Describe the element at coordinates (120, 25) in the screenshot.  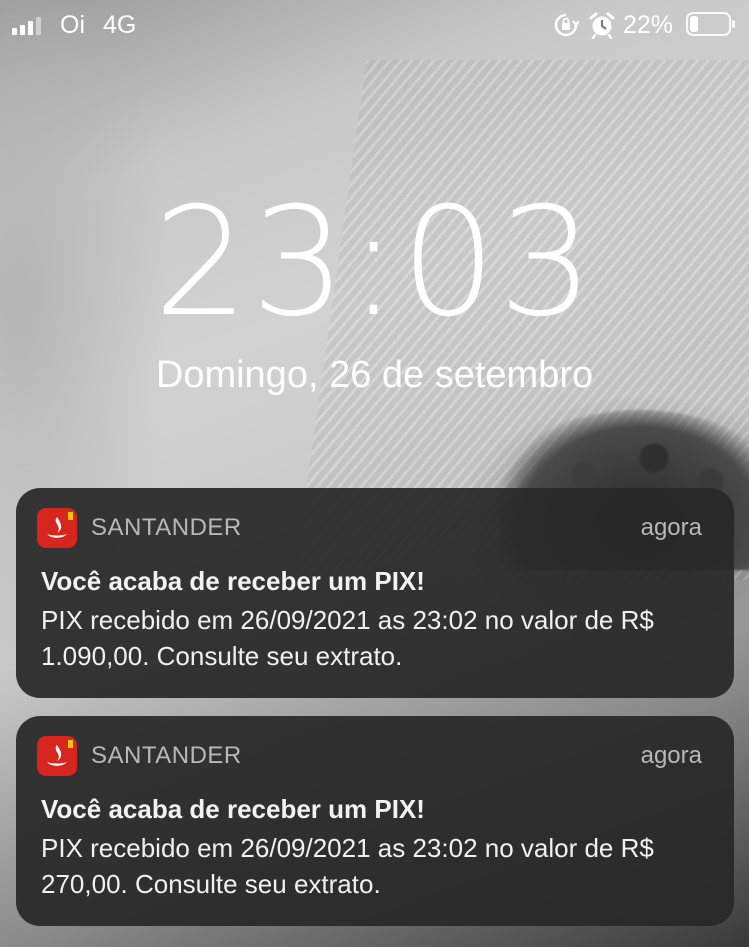
I see `network-type: 4G` at that location.